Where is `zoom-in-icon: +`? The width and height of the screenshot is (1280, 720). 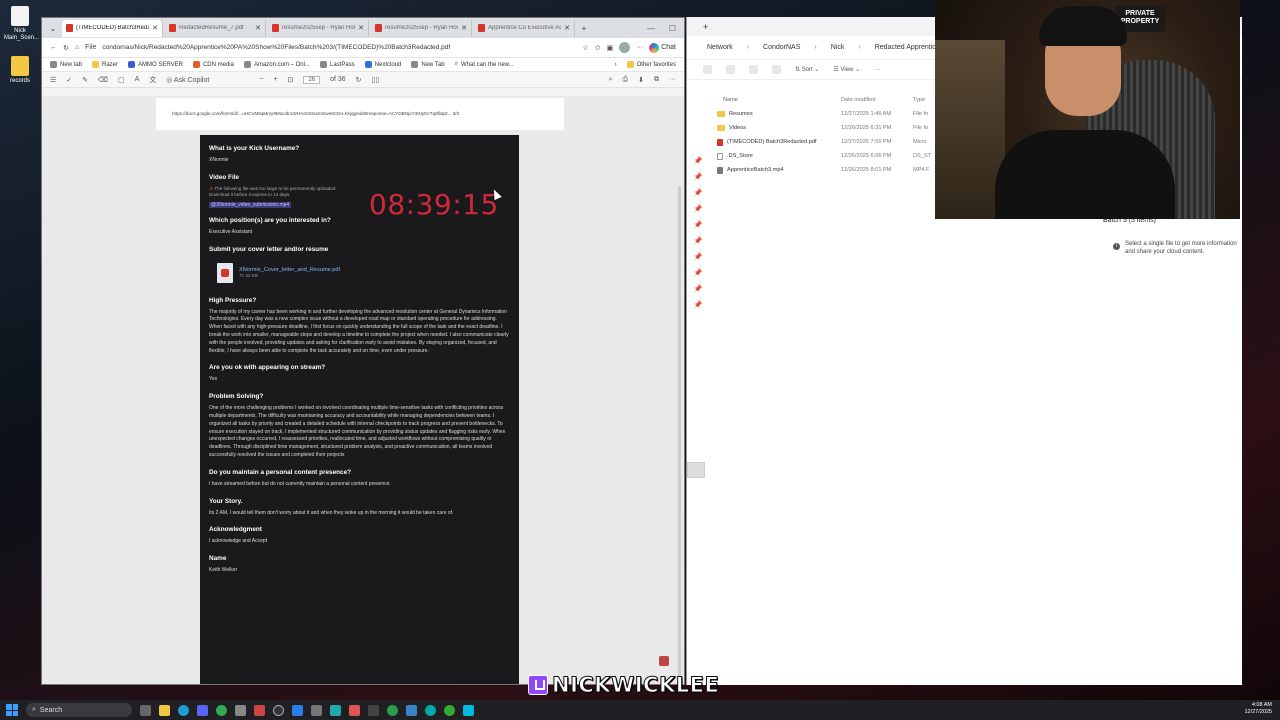 zoom-in-icon: + is located at coordinates (275, 79).